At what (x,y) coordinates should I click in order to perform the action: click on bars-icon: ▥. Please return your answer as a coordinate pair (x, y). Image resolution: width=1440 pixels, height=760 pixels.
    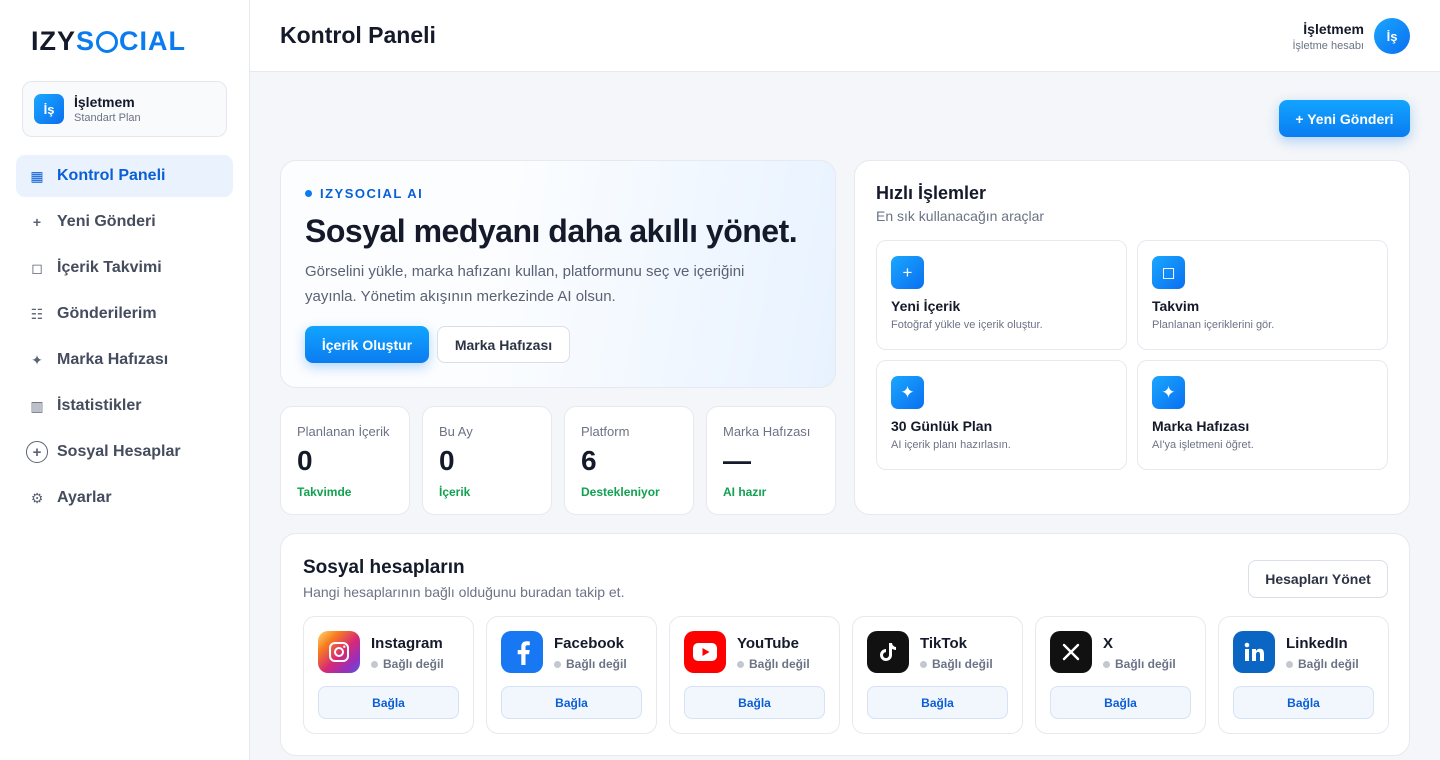
    Looking at the image, I should click on (37, 405).